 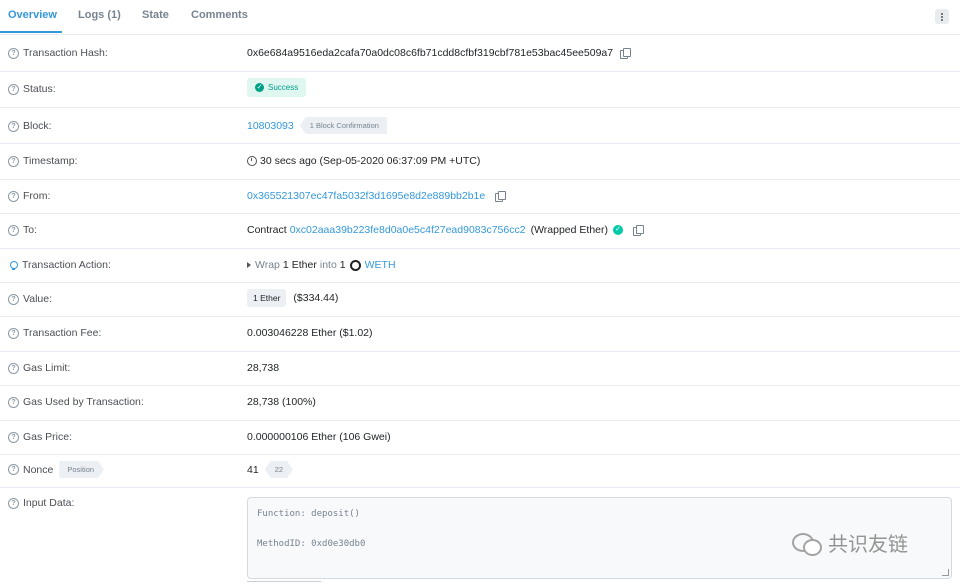 I want to click on action-amount: 1, so click(x=285, y=265).